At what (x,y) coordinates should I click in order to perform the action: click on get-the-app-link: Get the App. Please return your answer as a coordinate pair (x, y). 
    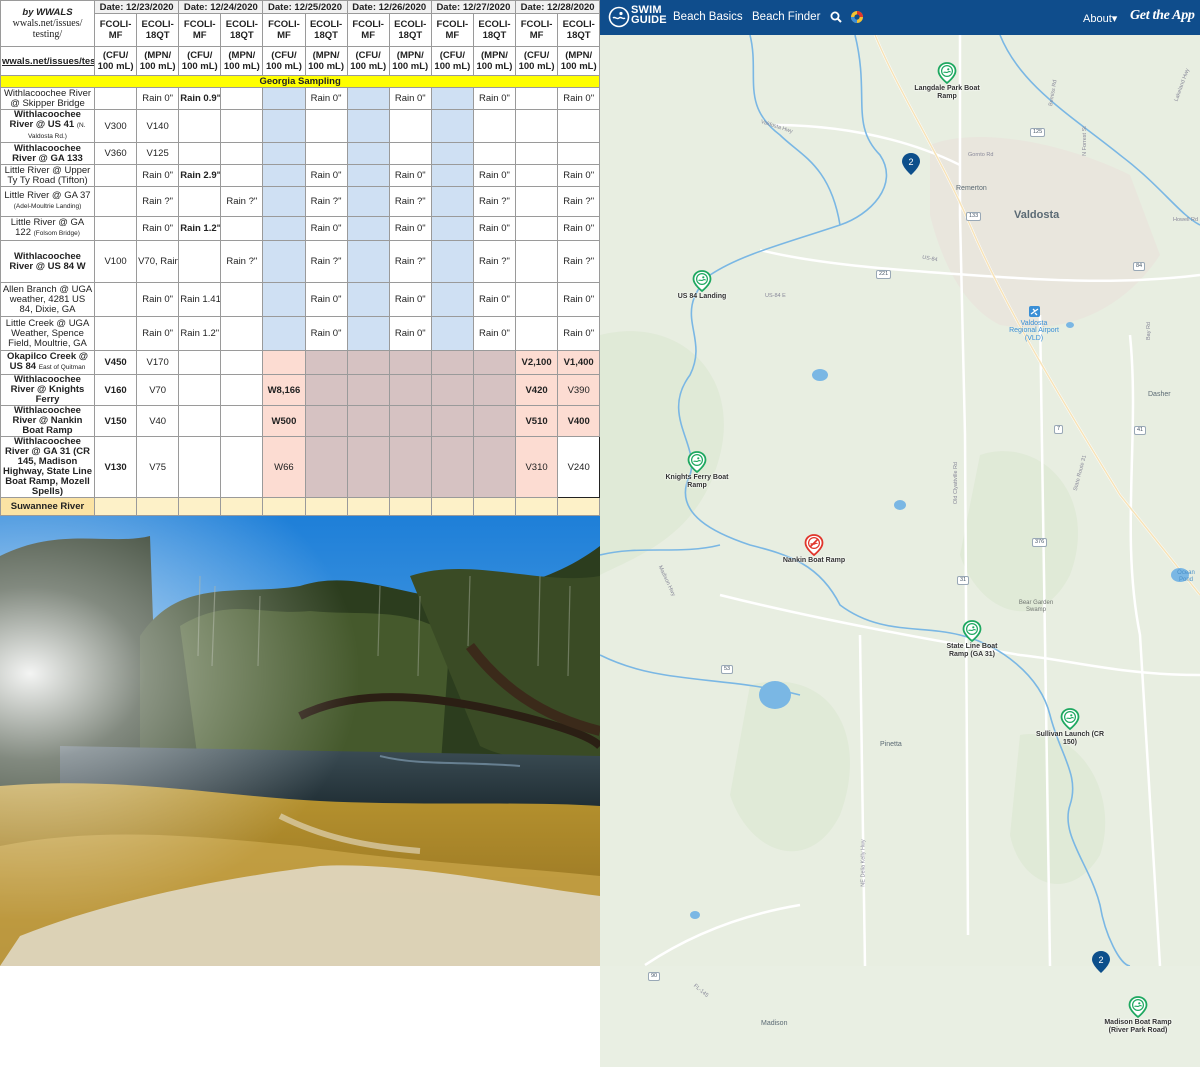
    Looking at the image, I should click on (1162, 16).